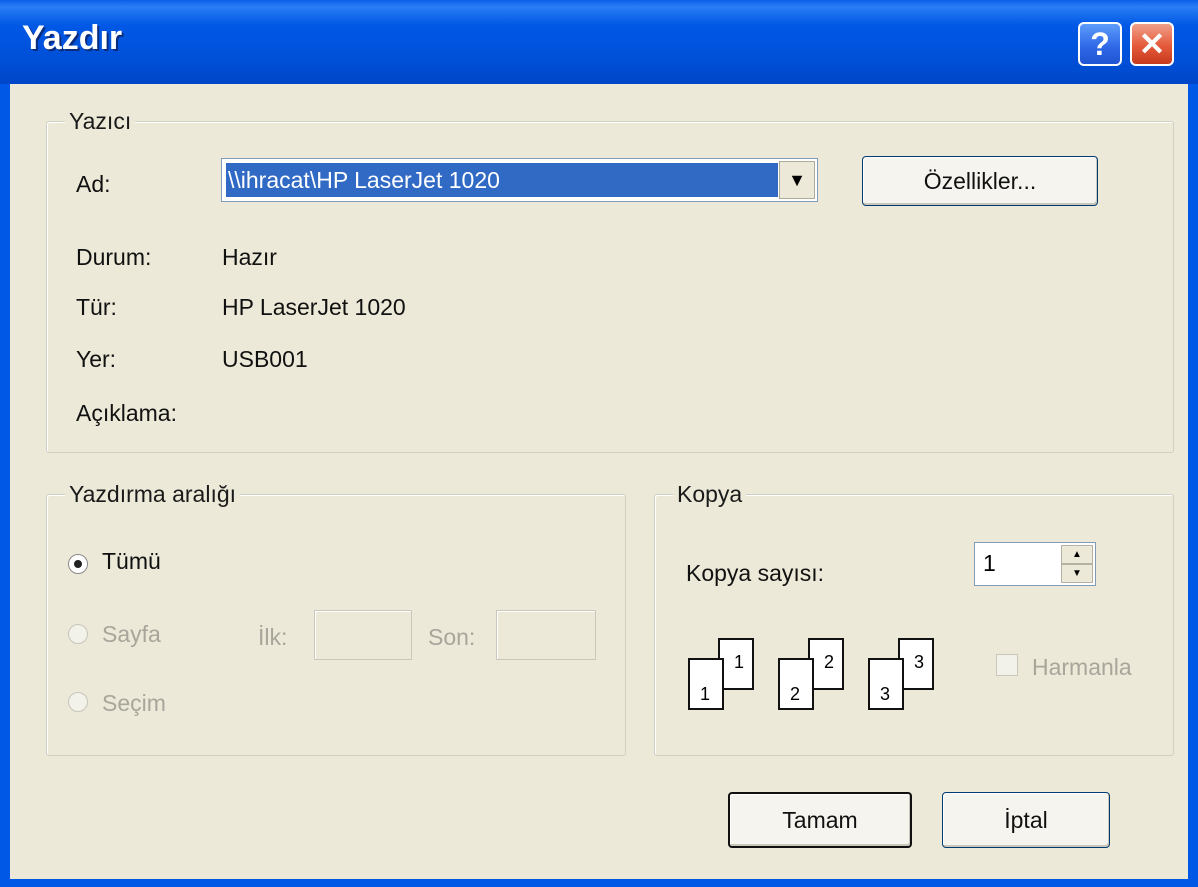  Describe the element at coordinates (100, 121) in the screenshot. I see `printer-group-label: Yazıcı` at that location.